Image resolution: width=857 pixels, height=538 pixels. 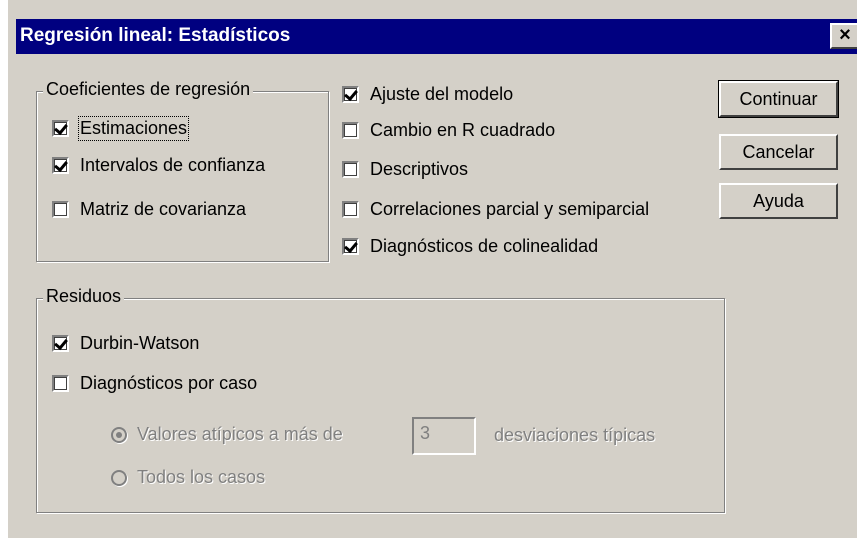 I want to click on close-icon: ×, so click(x=845, y=35).